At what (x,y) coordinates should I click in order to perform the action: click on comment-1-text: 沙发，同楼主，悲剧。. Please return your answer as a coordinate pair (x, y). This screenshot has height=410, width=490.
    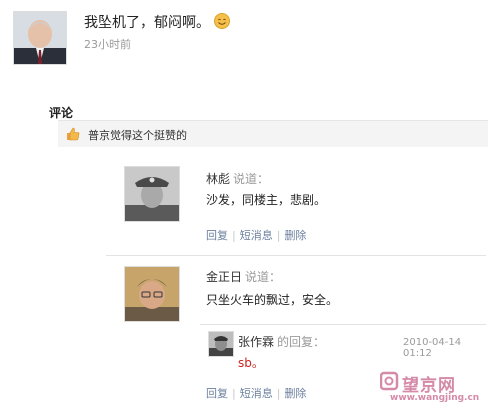
    Looking at the image, I should click on (266, 200).